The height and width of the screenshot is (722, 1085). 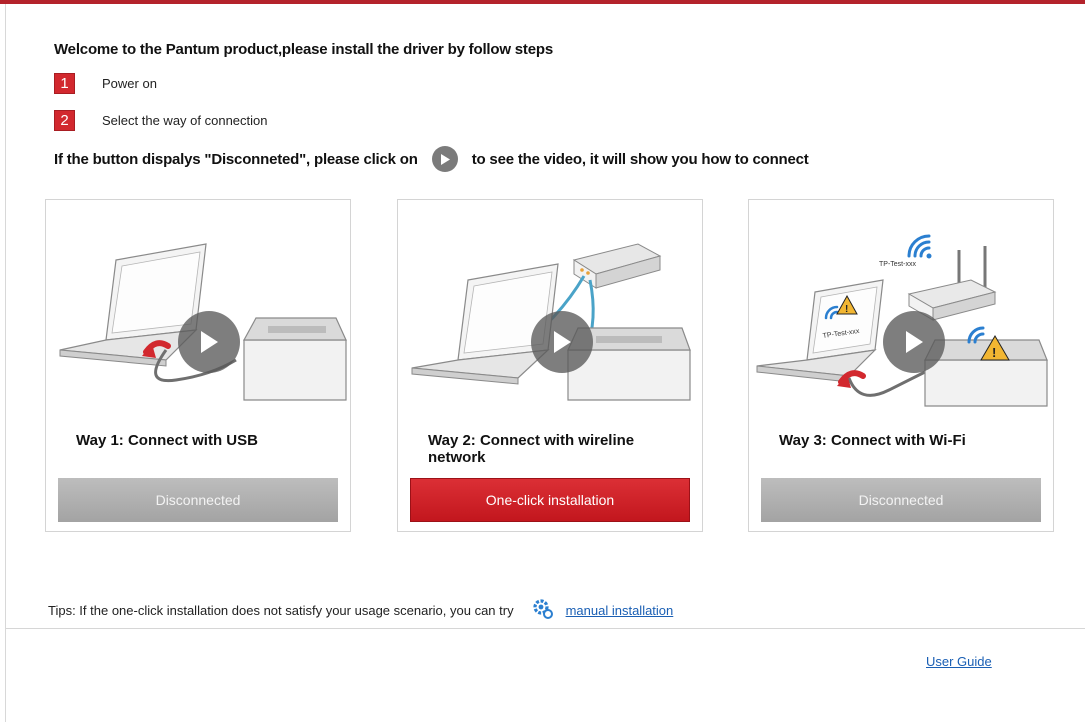 I want to click on step-label: Power on, so click(x=129, y=83).